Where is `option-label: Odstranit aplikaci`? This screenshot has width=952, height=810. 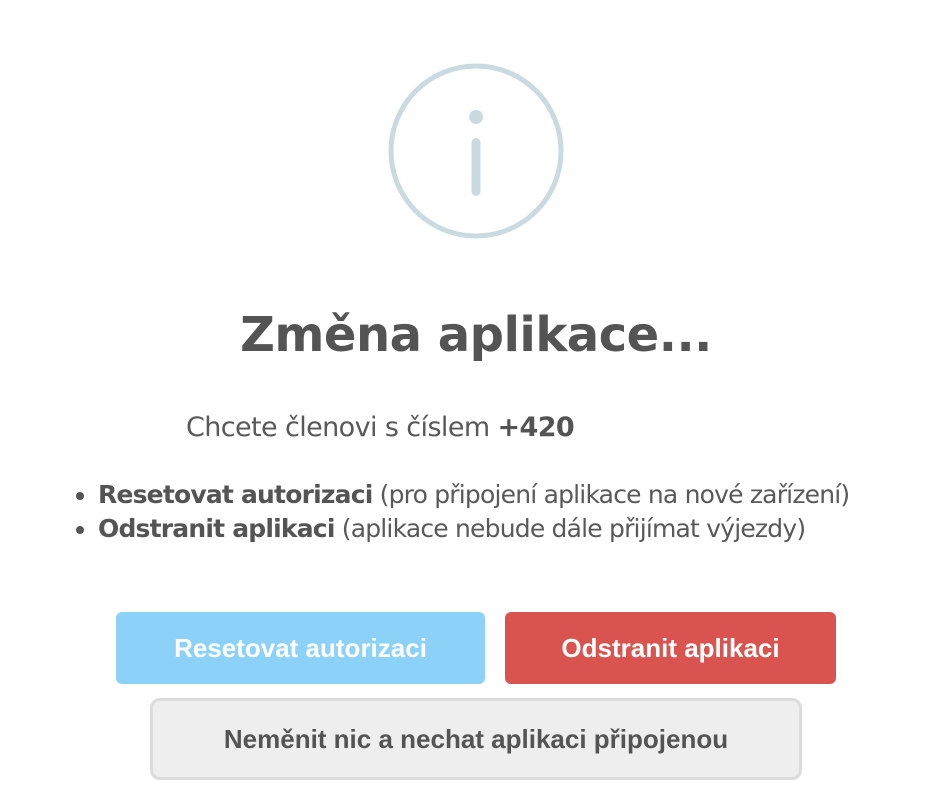
option-label: Odstranit aplikaci is located at coordinates (216, 528).